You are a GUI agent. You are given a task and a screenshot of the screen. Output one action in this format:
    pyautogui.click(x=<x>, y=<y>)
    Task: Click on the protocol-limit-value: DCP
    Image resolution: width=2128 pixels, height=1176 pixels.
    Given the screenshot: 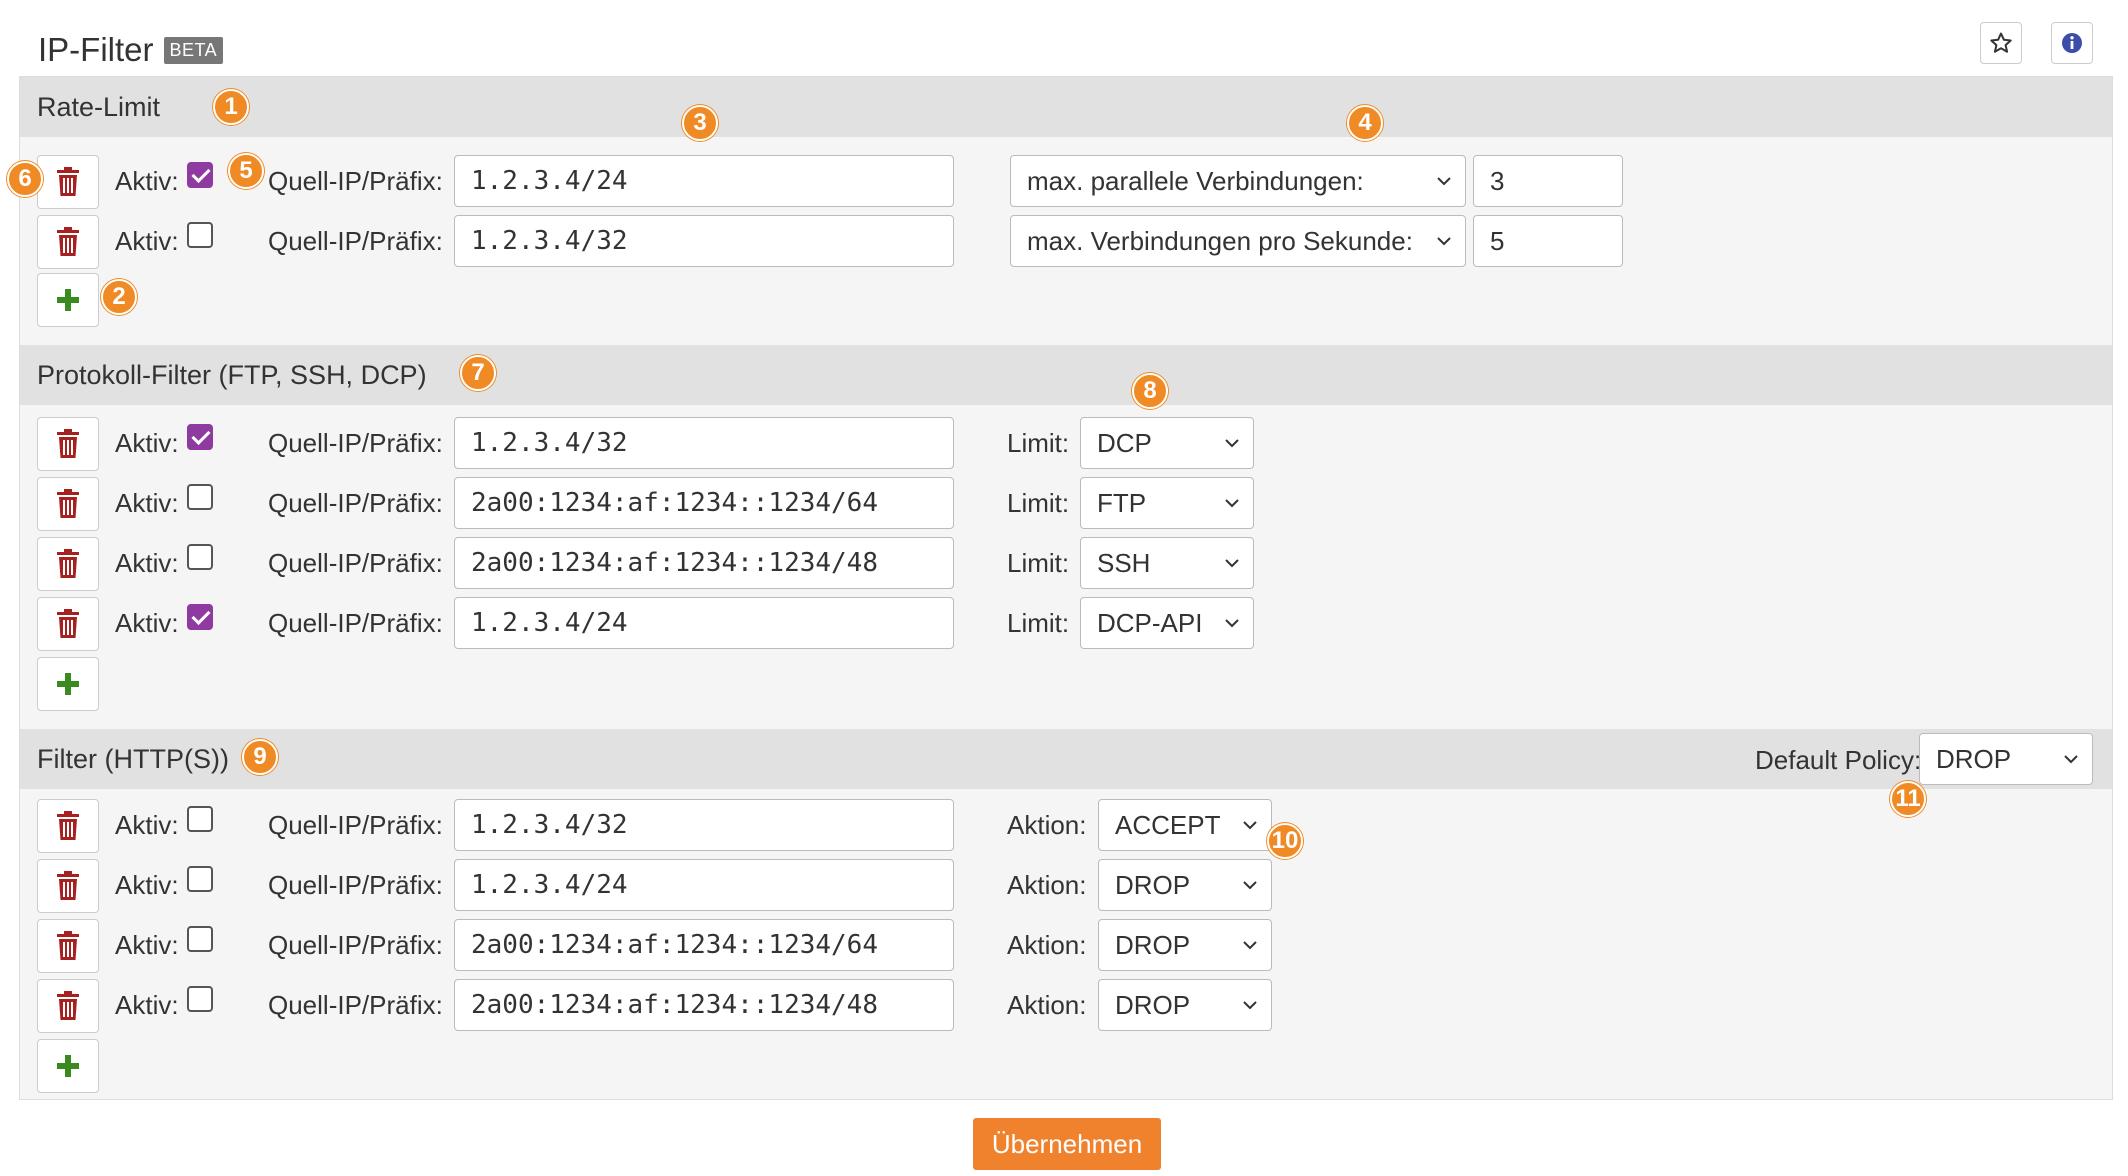 What is the action you would take?
    pyautogui.click(x=1124, y=442)
    